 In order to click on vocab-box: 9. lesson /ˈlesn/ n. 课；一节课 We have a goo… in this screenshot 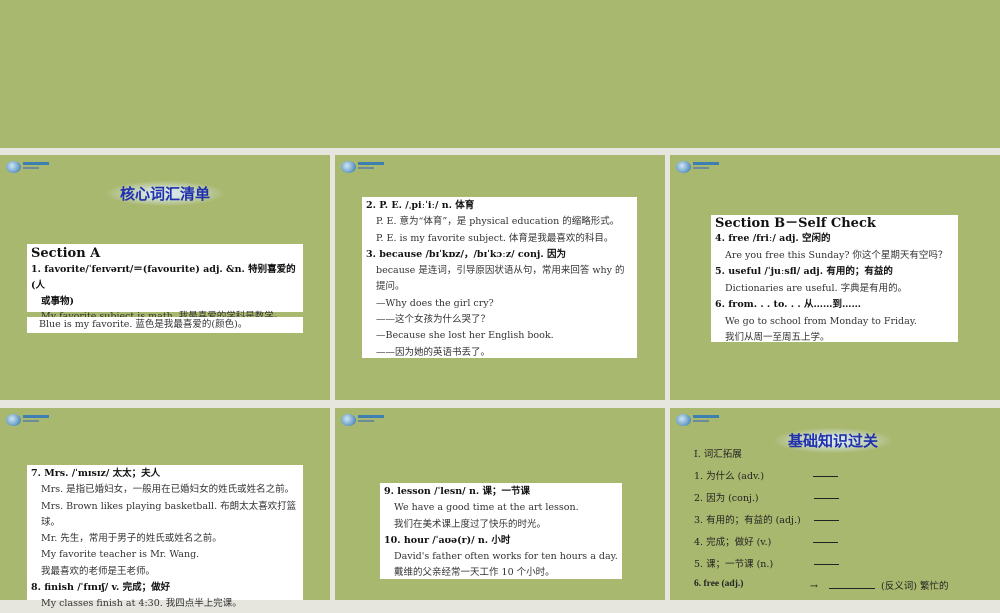, I will do `click(501, 531)`.